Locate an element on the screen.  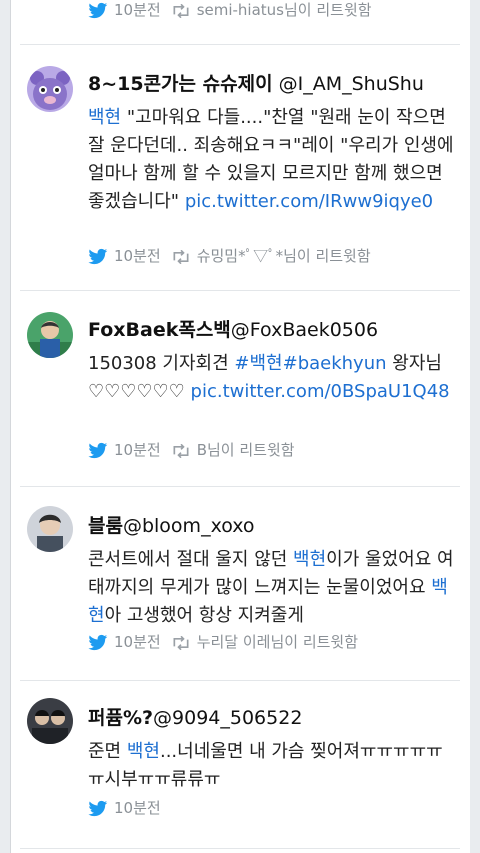
tweet-header: 퍼퓸%?@9094_506522 is located at coordinates (272, 718).